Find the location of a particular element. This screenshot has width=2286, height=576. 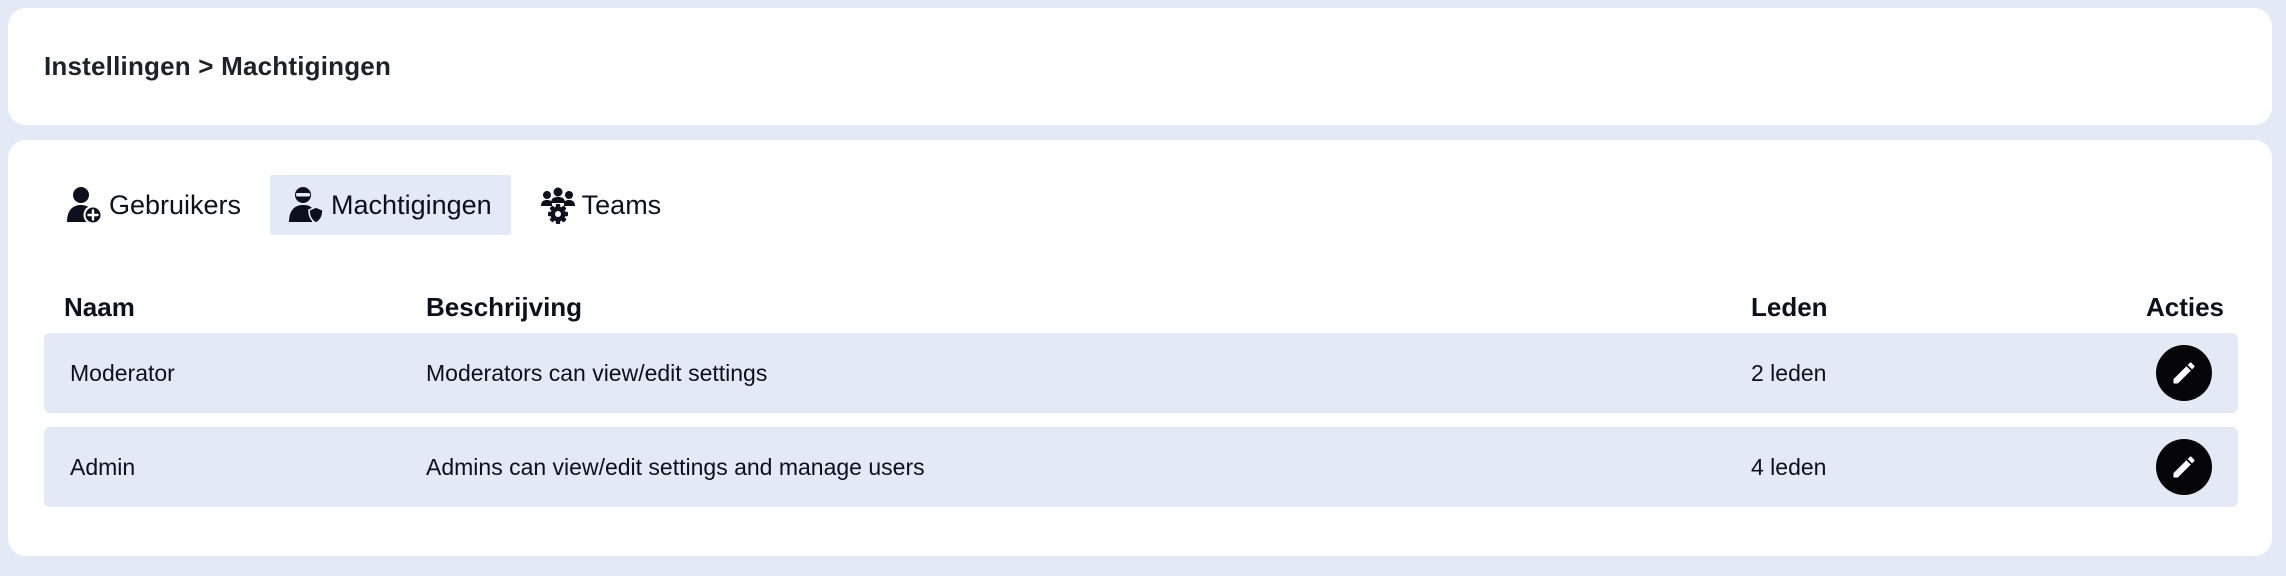

cell-name: Admin is located at coordinates (103, 467).